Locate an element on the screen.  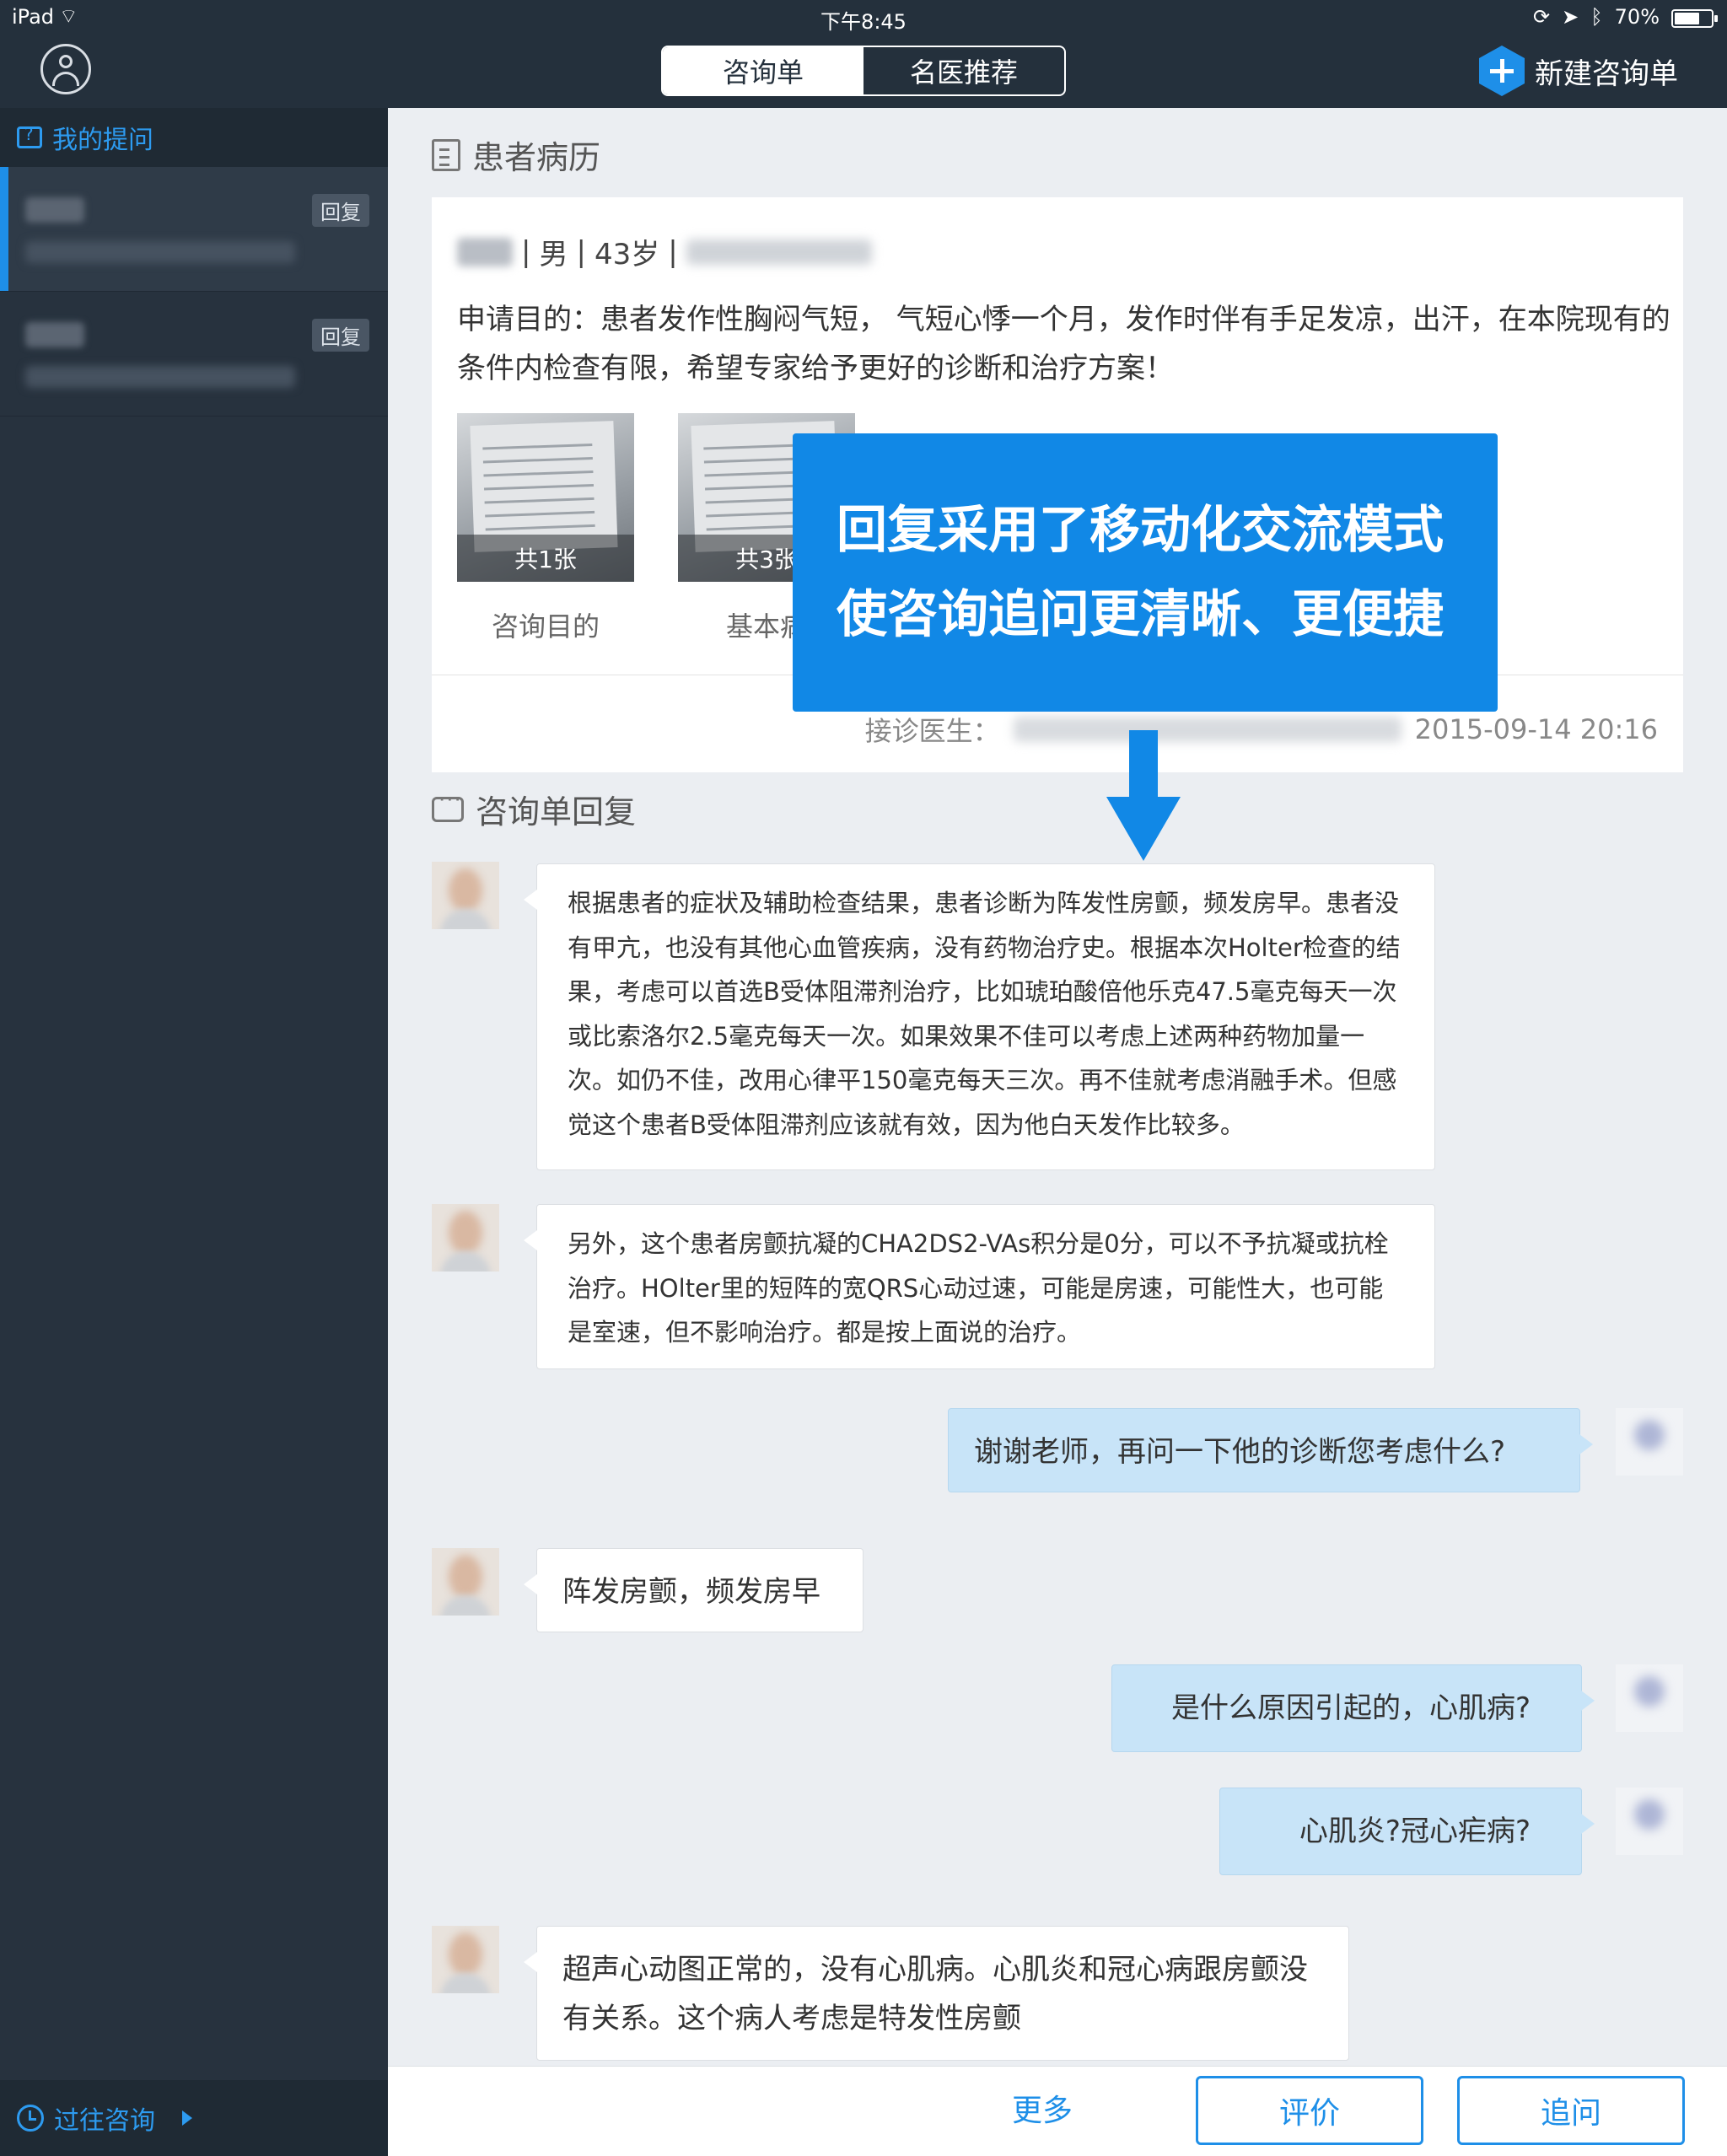
patient-info-line: | 男 | 43岁 | is located at coordinates (664, 251).